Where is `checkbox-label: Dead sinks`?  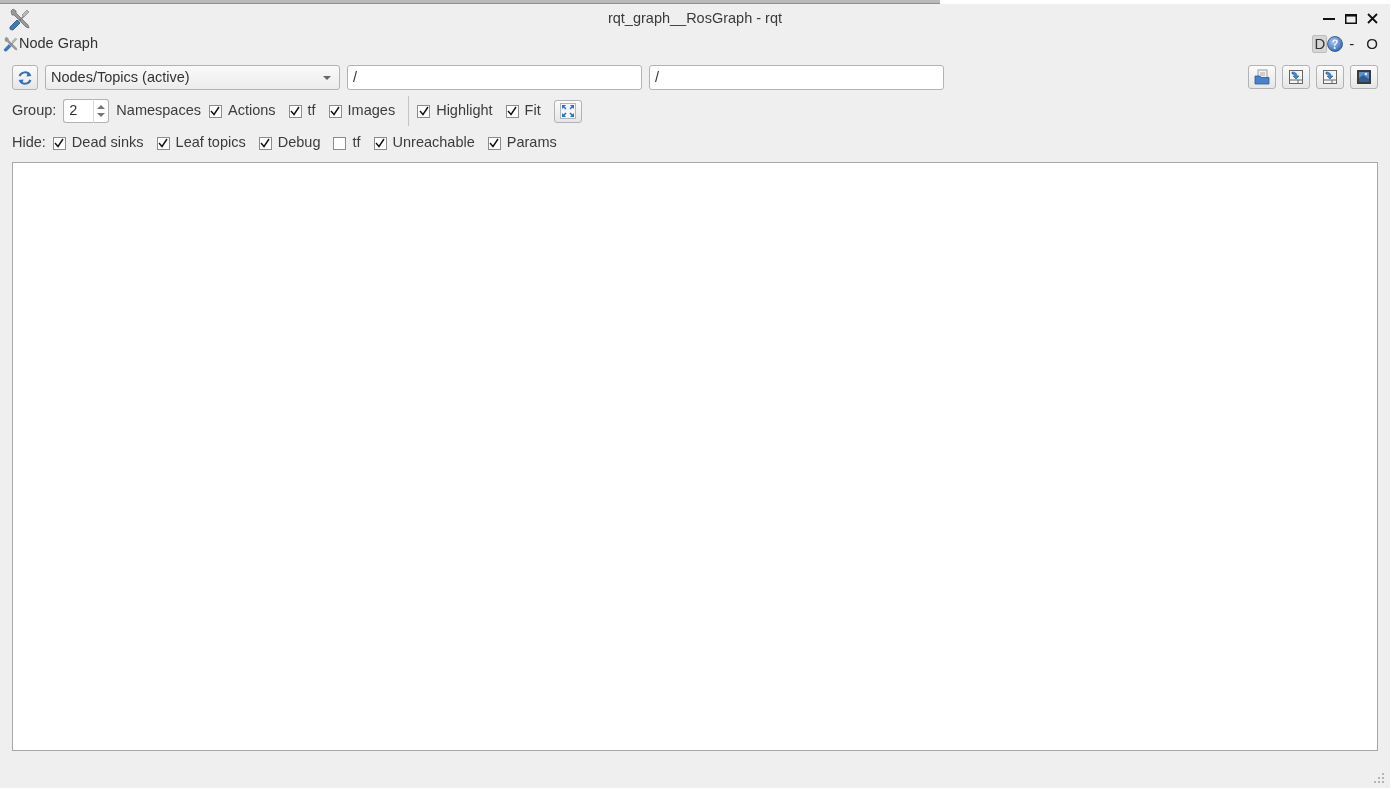 checkbox-label: Dead sinks is located at coordinates (107, 143).